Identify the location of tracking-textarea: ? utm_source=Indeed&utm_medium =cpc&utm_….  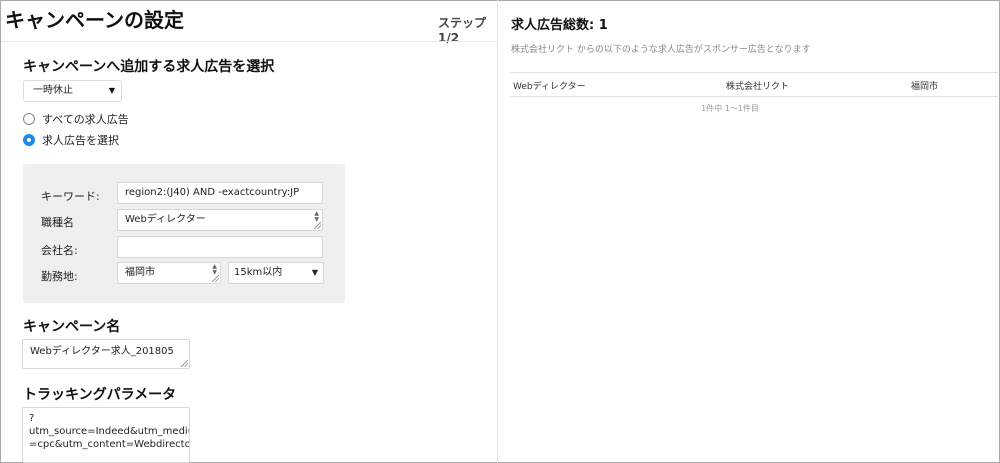
(106, 435).